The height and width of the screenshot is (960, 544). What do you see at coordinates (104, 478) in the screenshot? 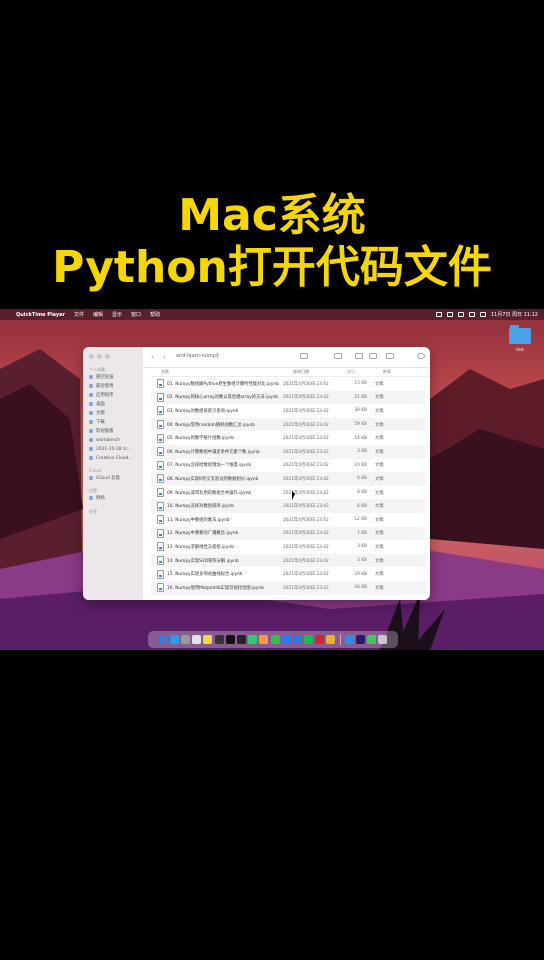
I see `sidebar-item-icloud-drive: iCloud 云盘` at bounding box center [104, 478].